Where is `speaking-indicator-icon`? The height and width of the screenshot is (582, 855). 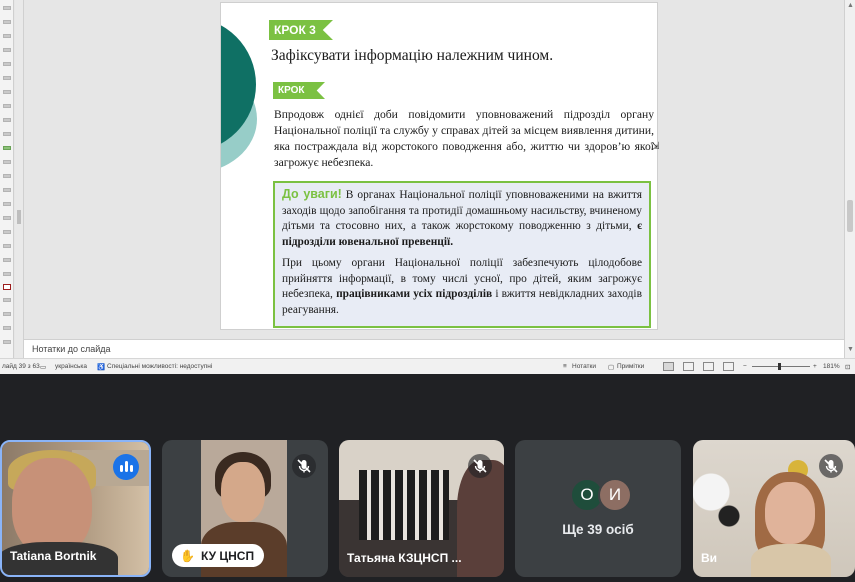 speaking-indicator-icon is located at coordinates (126, 467).